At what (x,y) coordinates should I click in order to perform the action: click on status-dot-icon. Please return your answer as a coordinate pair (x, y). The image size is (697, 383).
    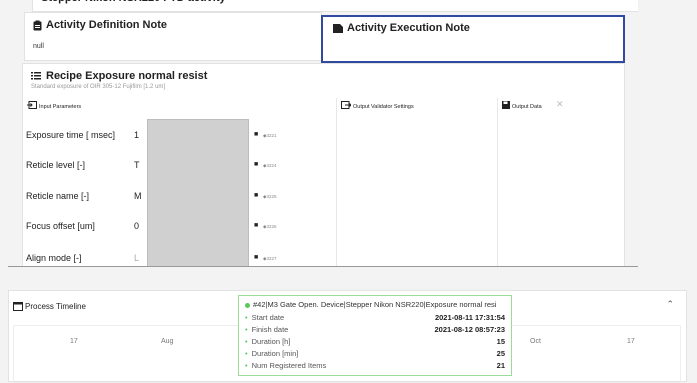
    Looking at the image, I should click on (247, 305).